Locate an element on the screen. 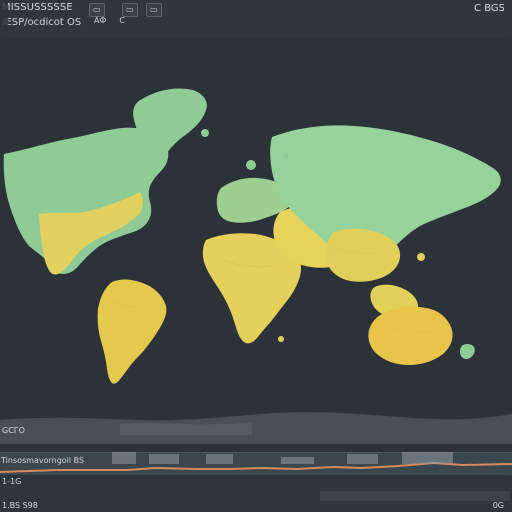 Image resolution: width=512 pixels, height=512 pixels. timeline-bar-five is located at coordinates (362, 459).